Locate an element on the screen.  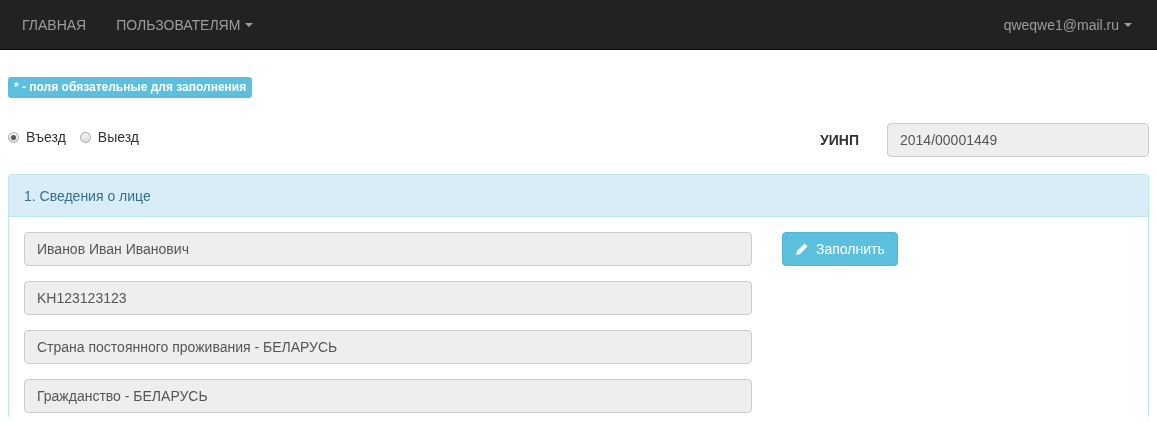
input-field: Гражданство - БЕЛАРУСЬ is located at coordinates (388, 396).